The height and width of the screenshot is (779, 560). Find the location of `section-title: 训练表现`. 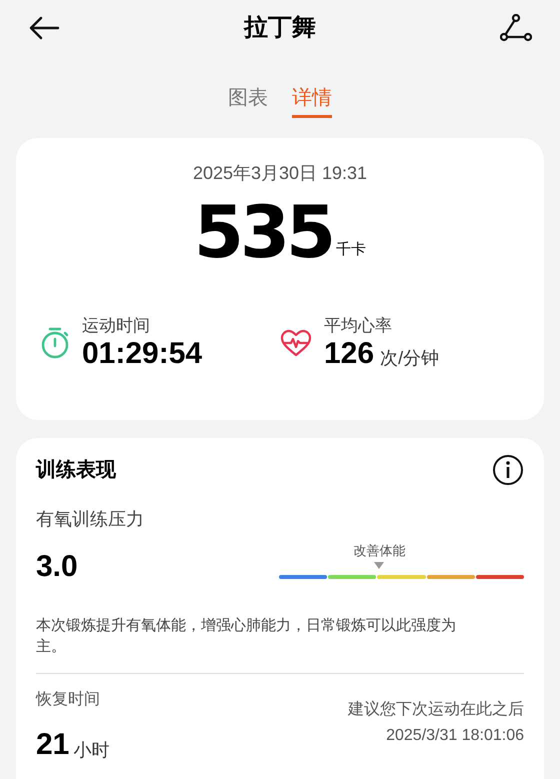

section-title: 训练表现 is located at coordinates (76, 470).